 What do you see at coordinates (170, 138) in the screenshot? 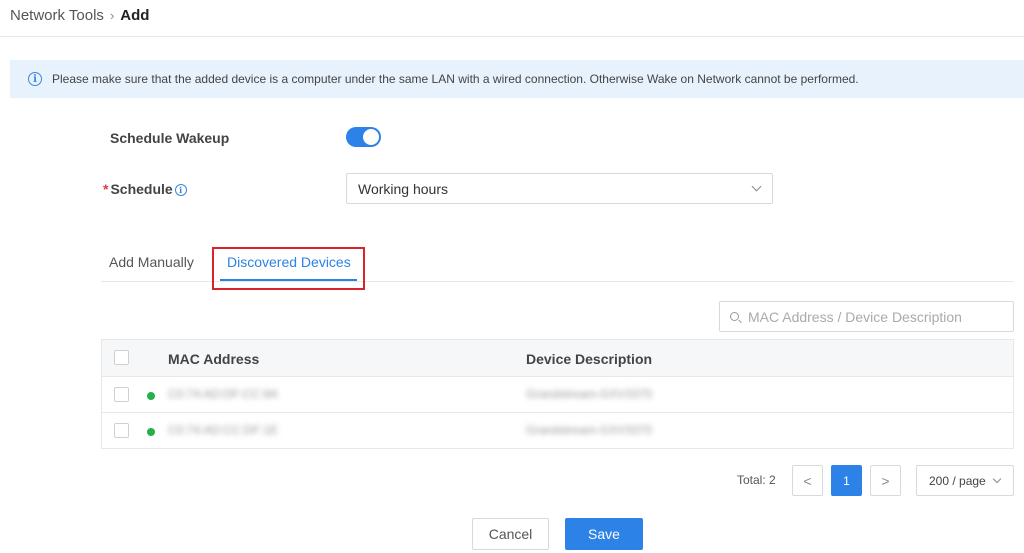
I see `schedule-wakeup-label: Schedule Wakeup` at bounding box center [170, 138].